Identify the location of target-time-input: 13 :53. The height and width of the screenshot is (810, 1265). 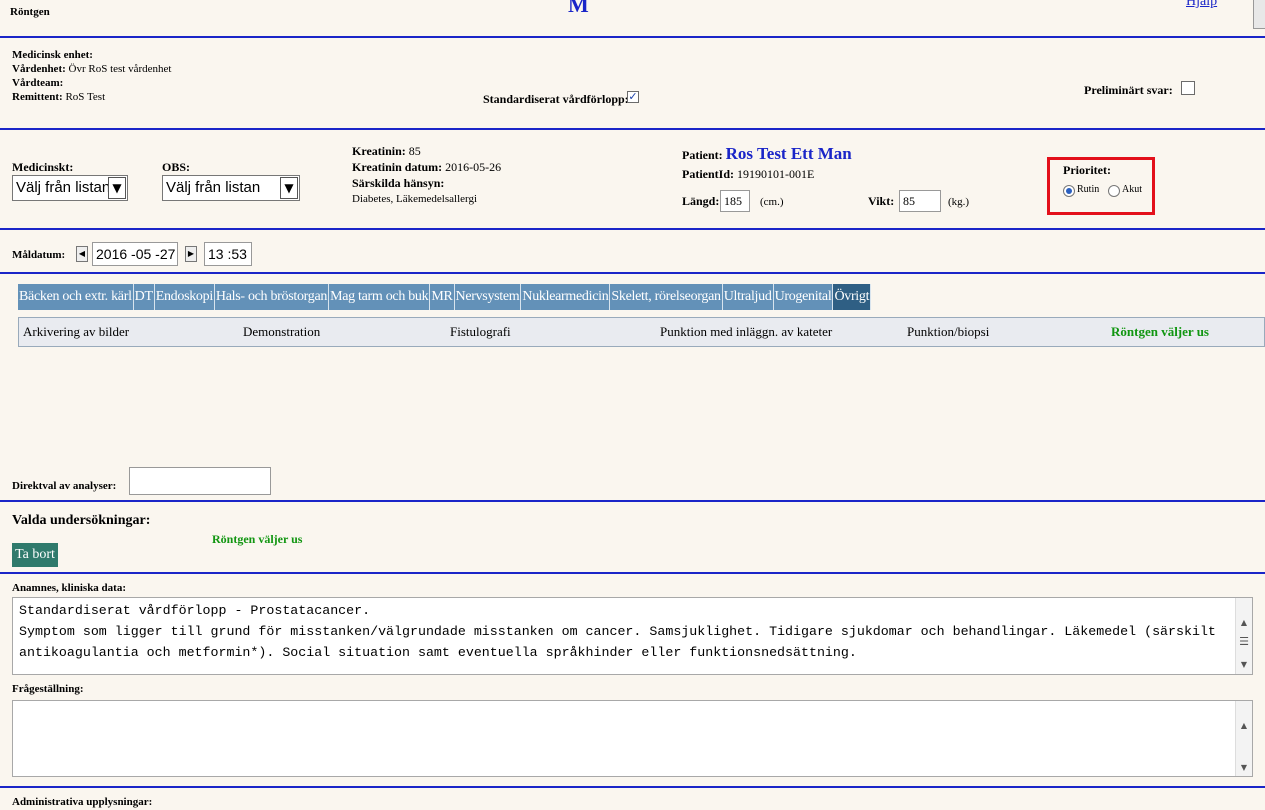
(228, 254).